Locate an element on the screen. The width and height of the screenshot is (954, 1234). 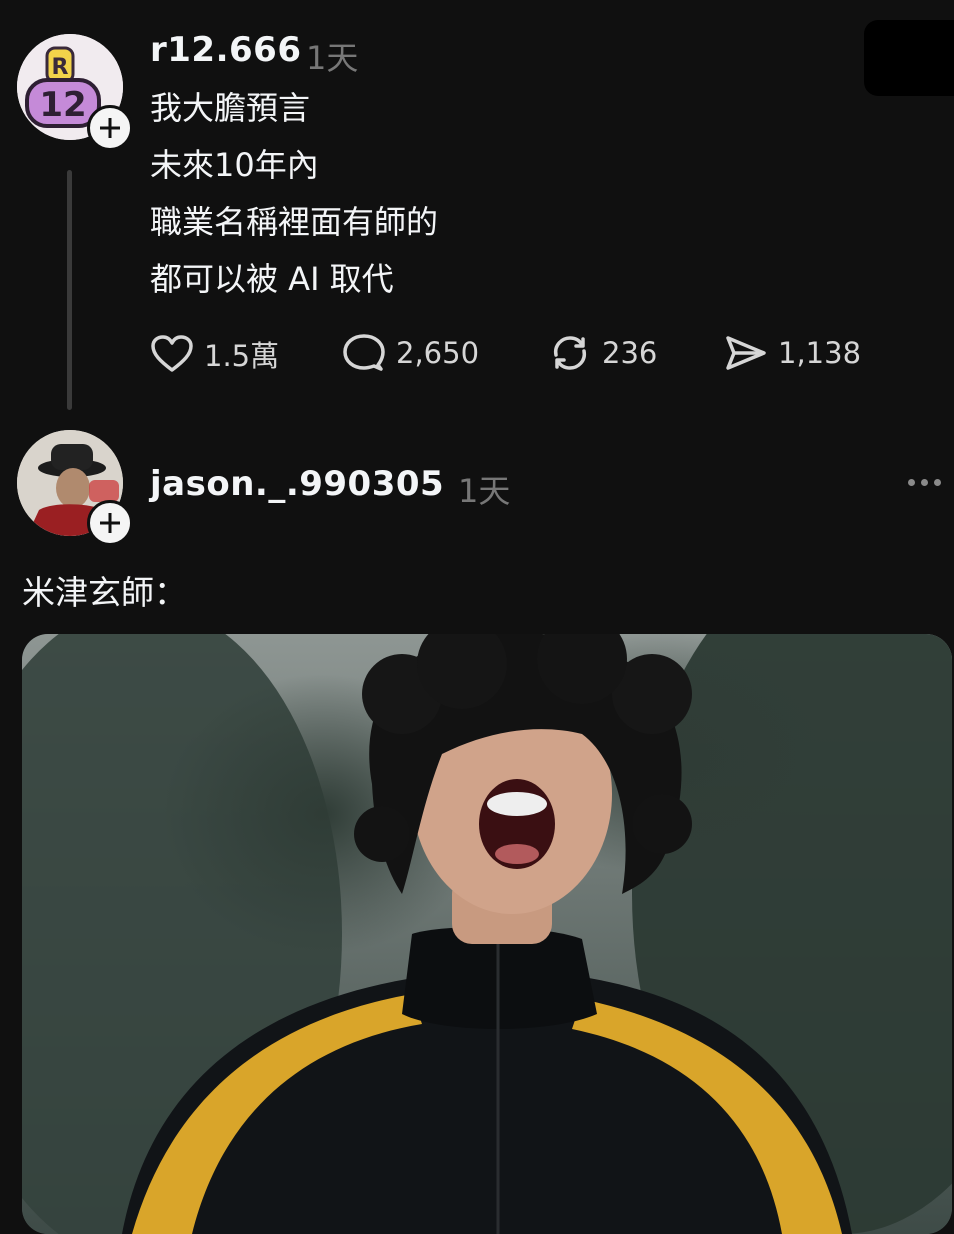
post-text-line-1: 我大膽預言 is located at coordinates (230, 108).